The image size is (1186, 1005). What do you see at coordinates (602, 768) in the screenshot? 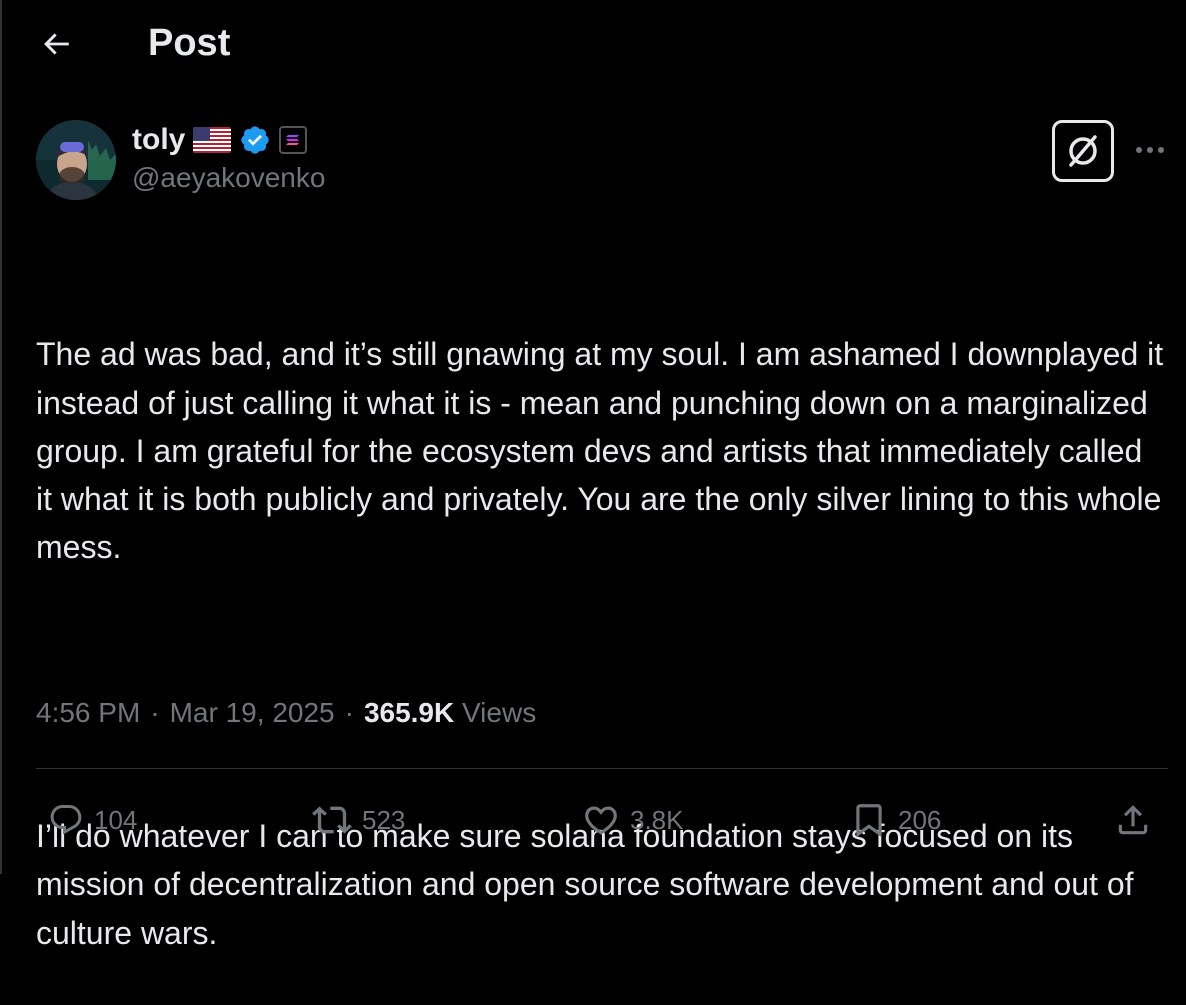
I see `divider` at bounding box center [602, 768].